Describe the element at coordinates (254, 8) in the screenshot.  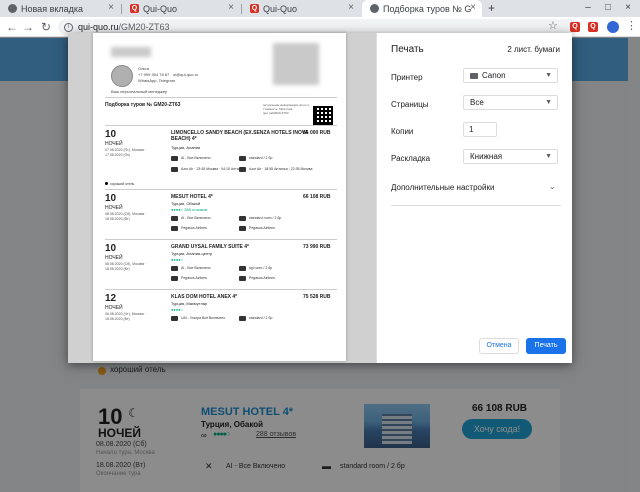
I see `qui-quo-icon: Q` at that location.